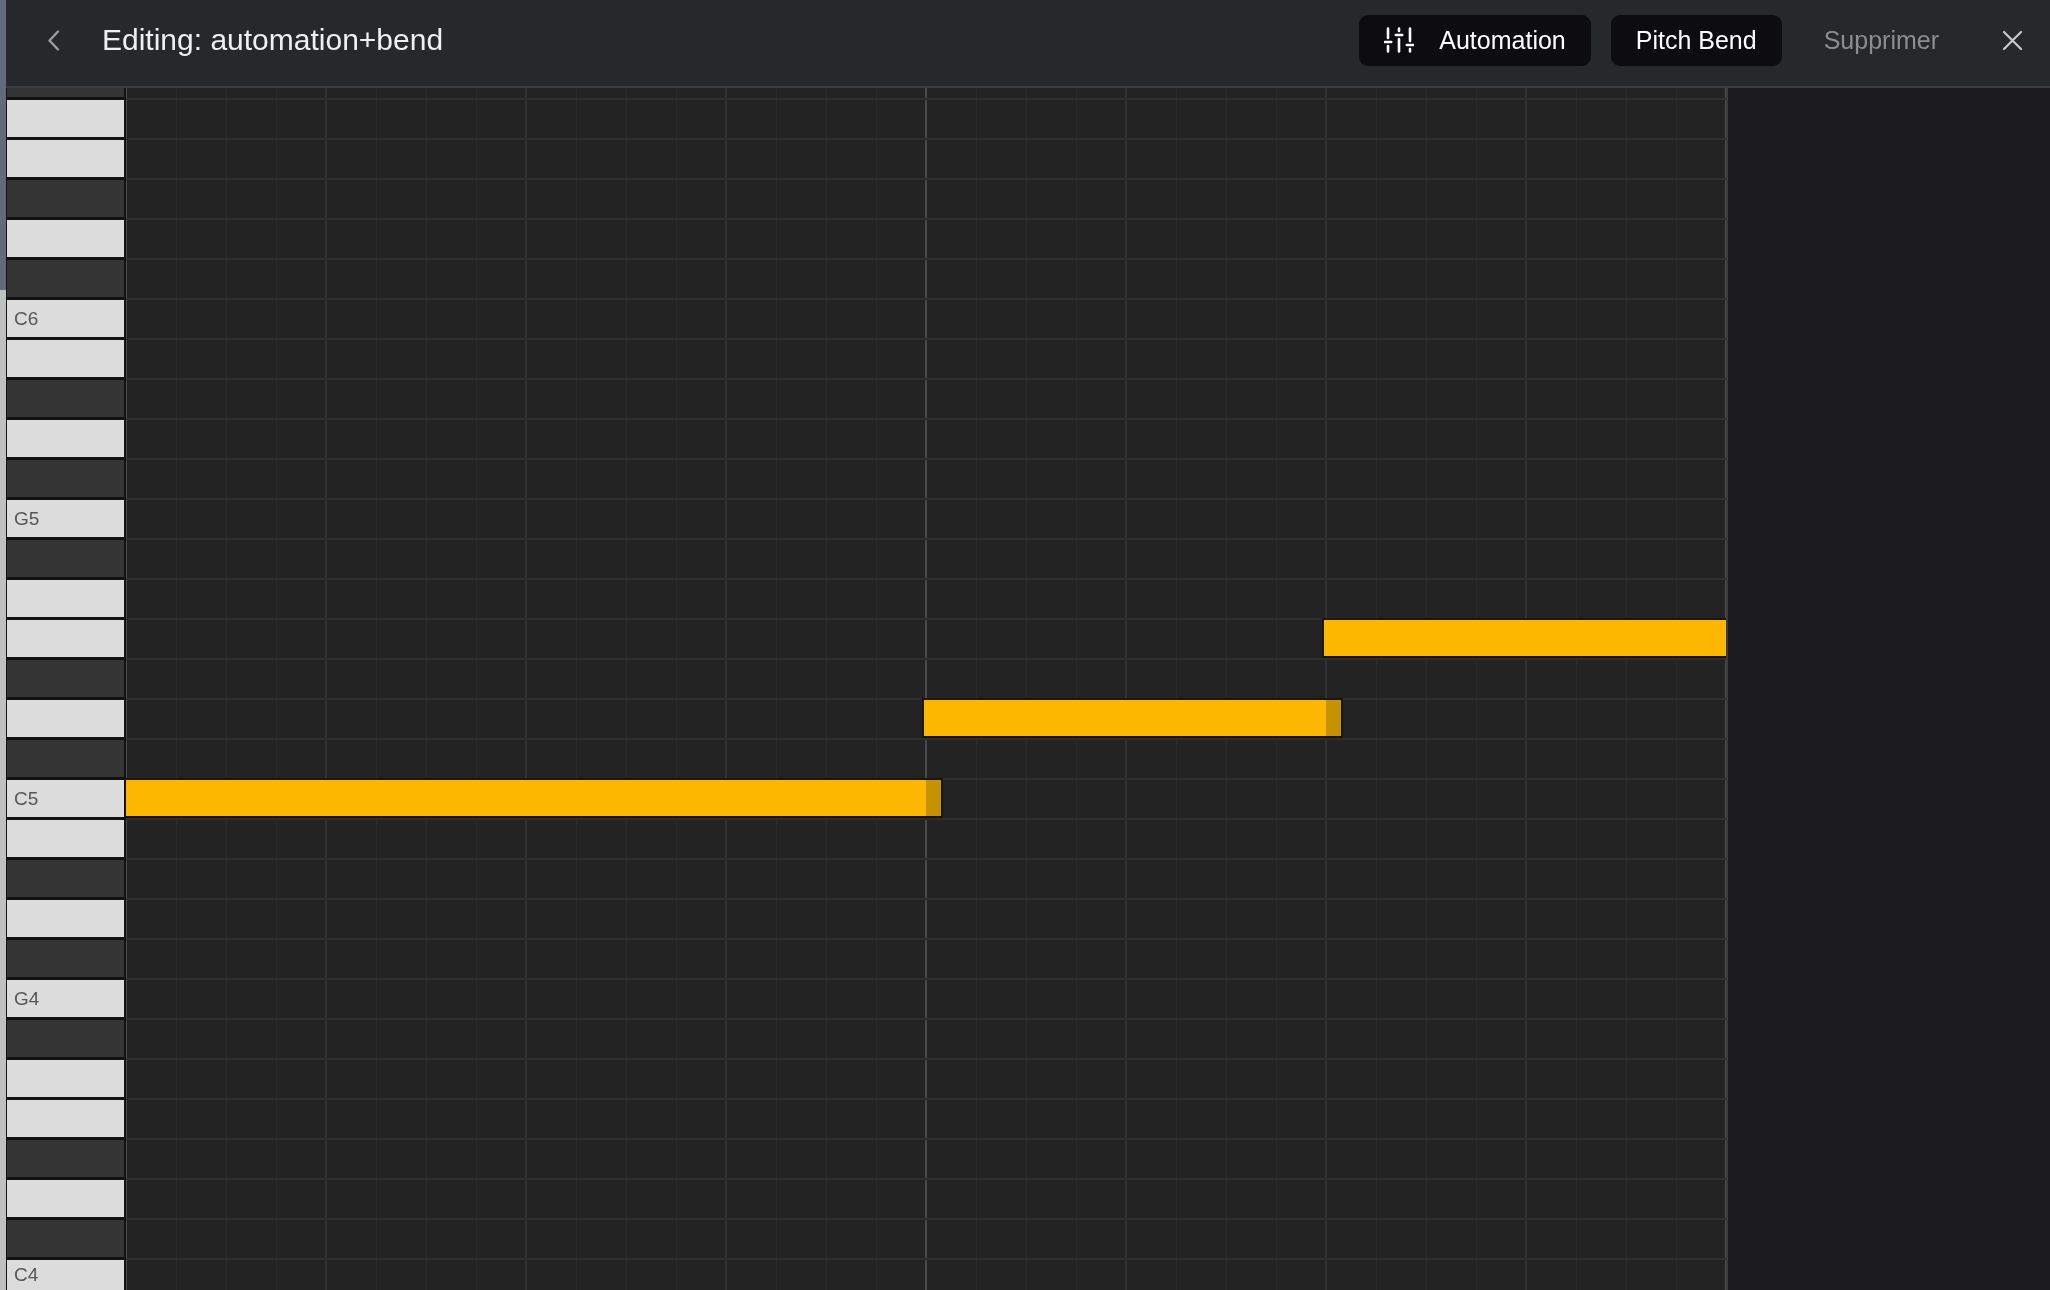 The image size is (2050, 1290). What do you see at coordinates (65, 318) in the screenshot?
I see `piano-key: C6` at bounding box center [65, 318].